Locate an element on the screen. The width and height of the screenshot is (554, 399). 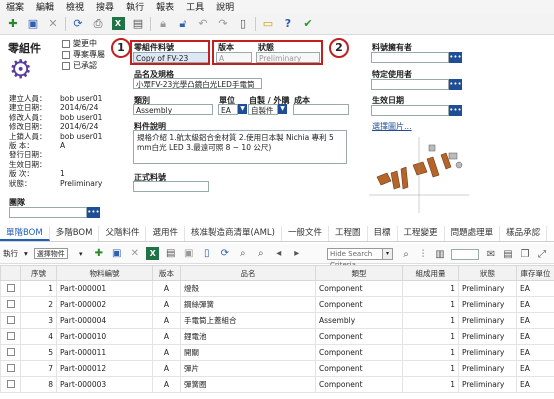
name-spec-field: 小眾FV-23光學凸鏡白光LED手電筒 is located at coordinates (197, 83).